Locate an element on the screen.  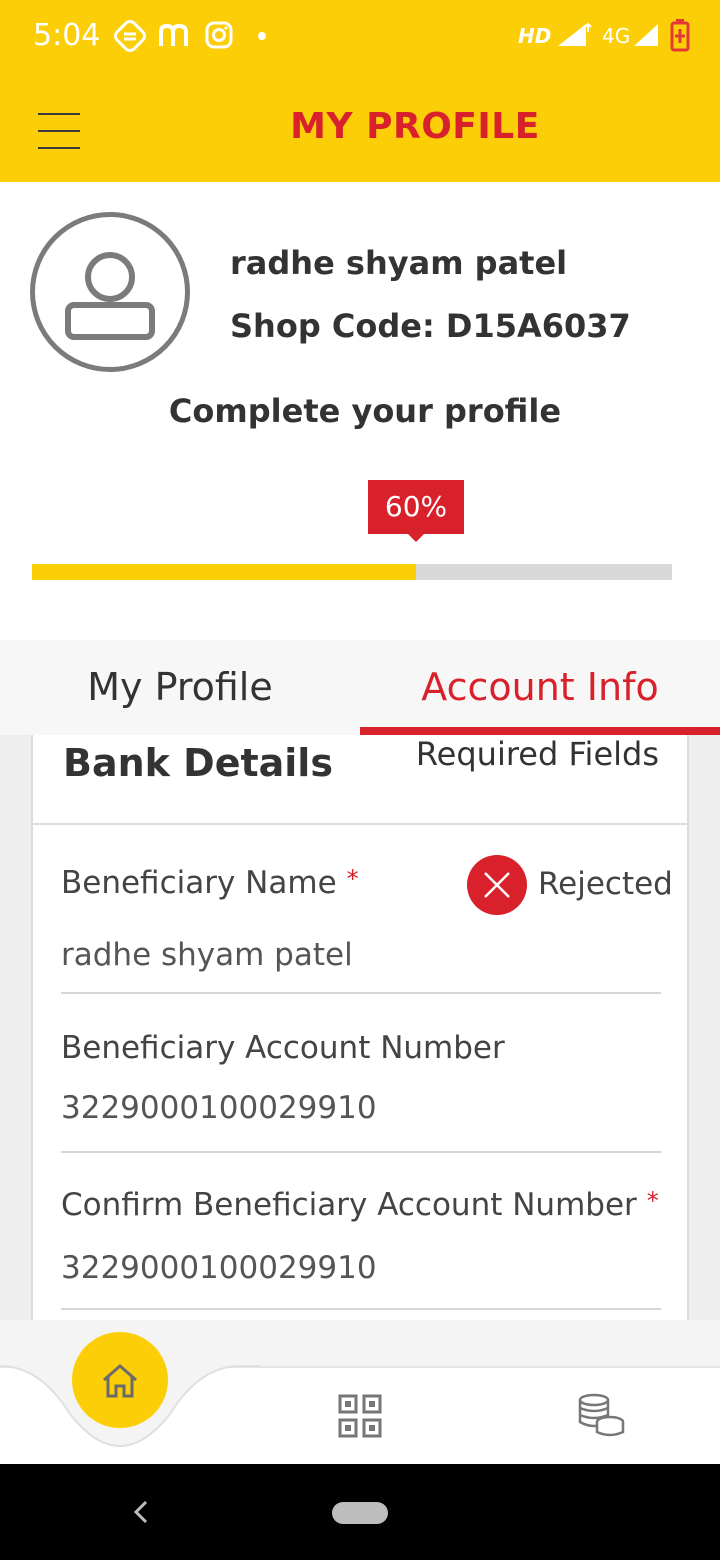
avatar is located at coordinates (110, 292).